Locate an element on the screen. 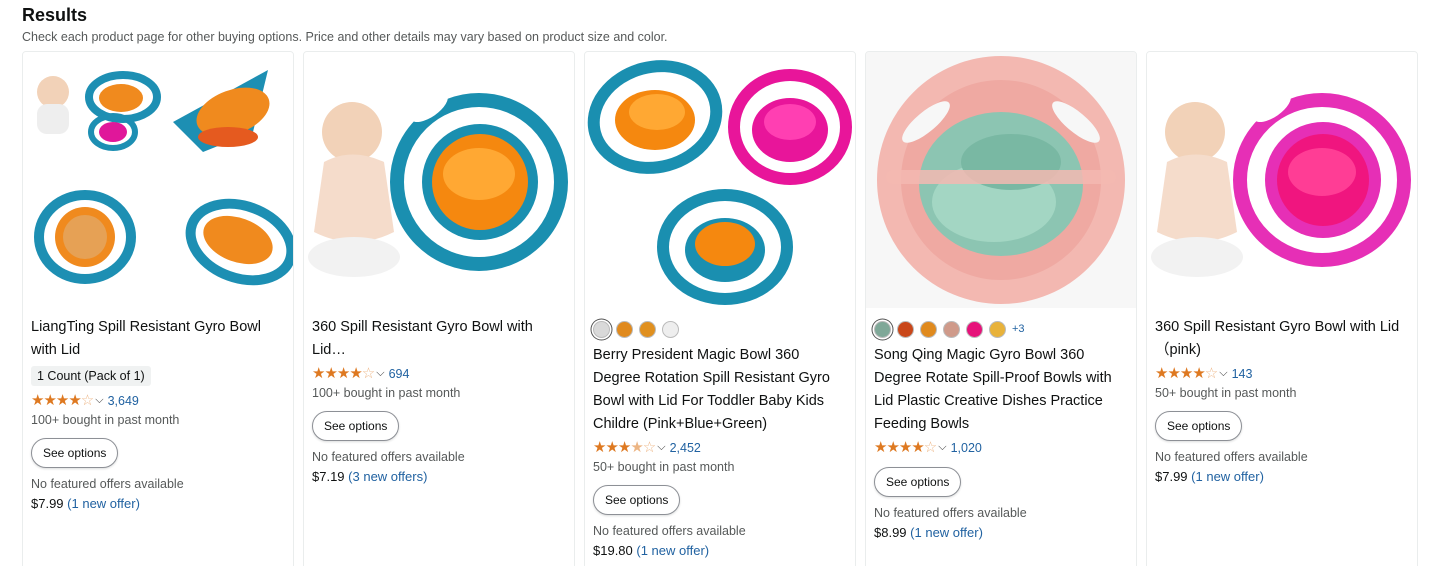 The image size is (1456, 566). rating-count-link: 3,649 is located at coordinates (123, 401).